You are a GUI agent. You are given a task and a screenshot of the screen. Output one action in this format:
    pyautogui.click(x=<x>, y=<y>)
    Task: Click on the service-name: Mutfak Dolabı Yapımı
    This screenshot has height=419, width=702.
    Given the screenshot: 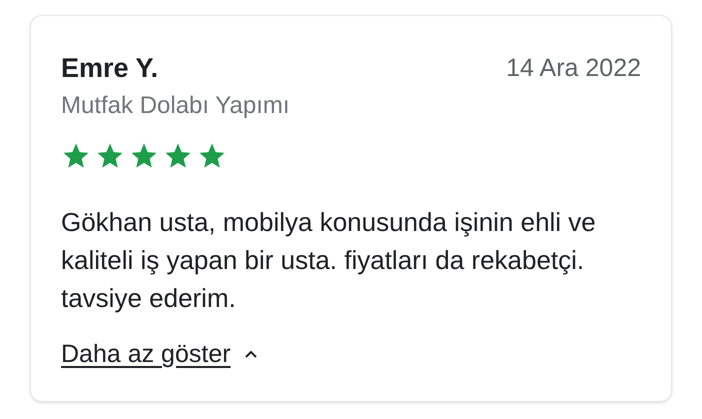 What is the action you would take?
    pyautogui.click(x=176, y=106)
    